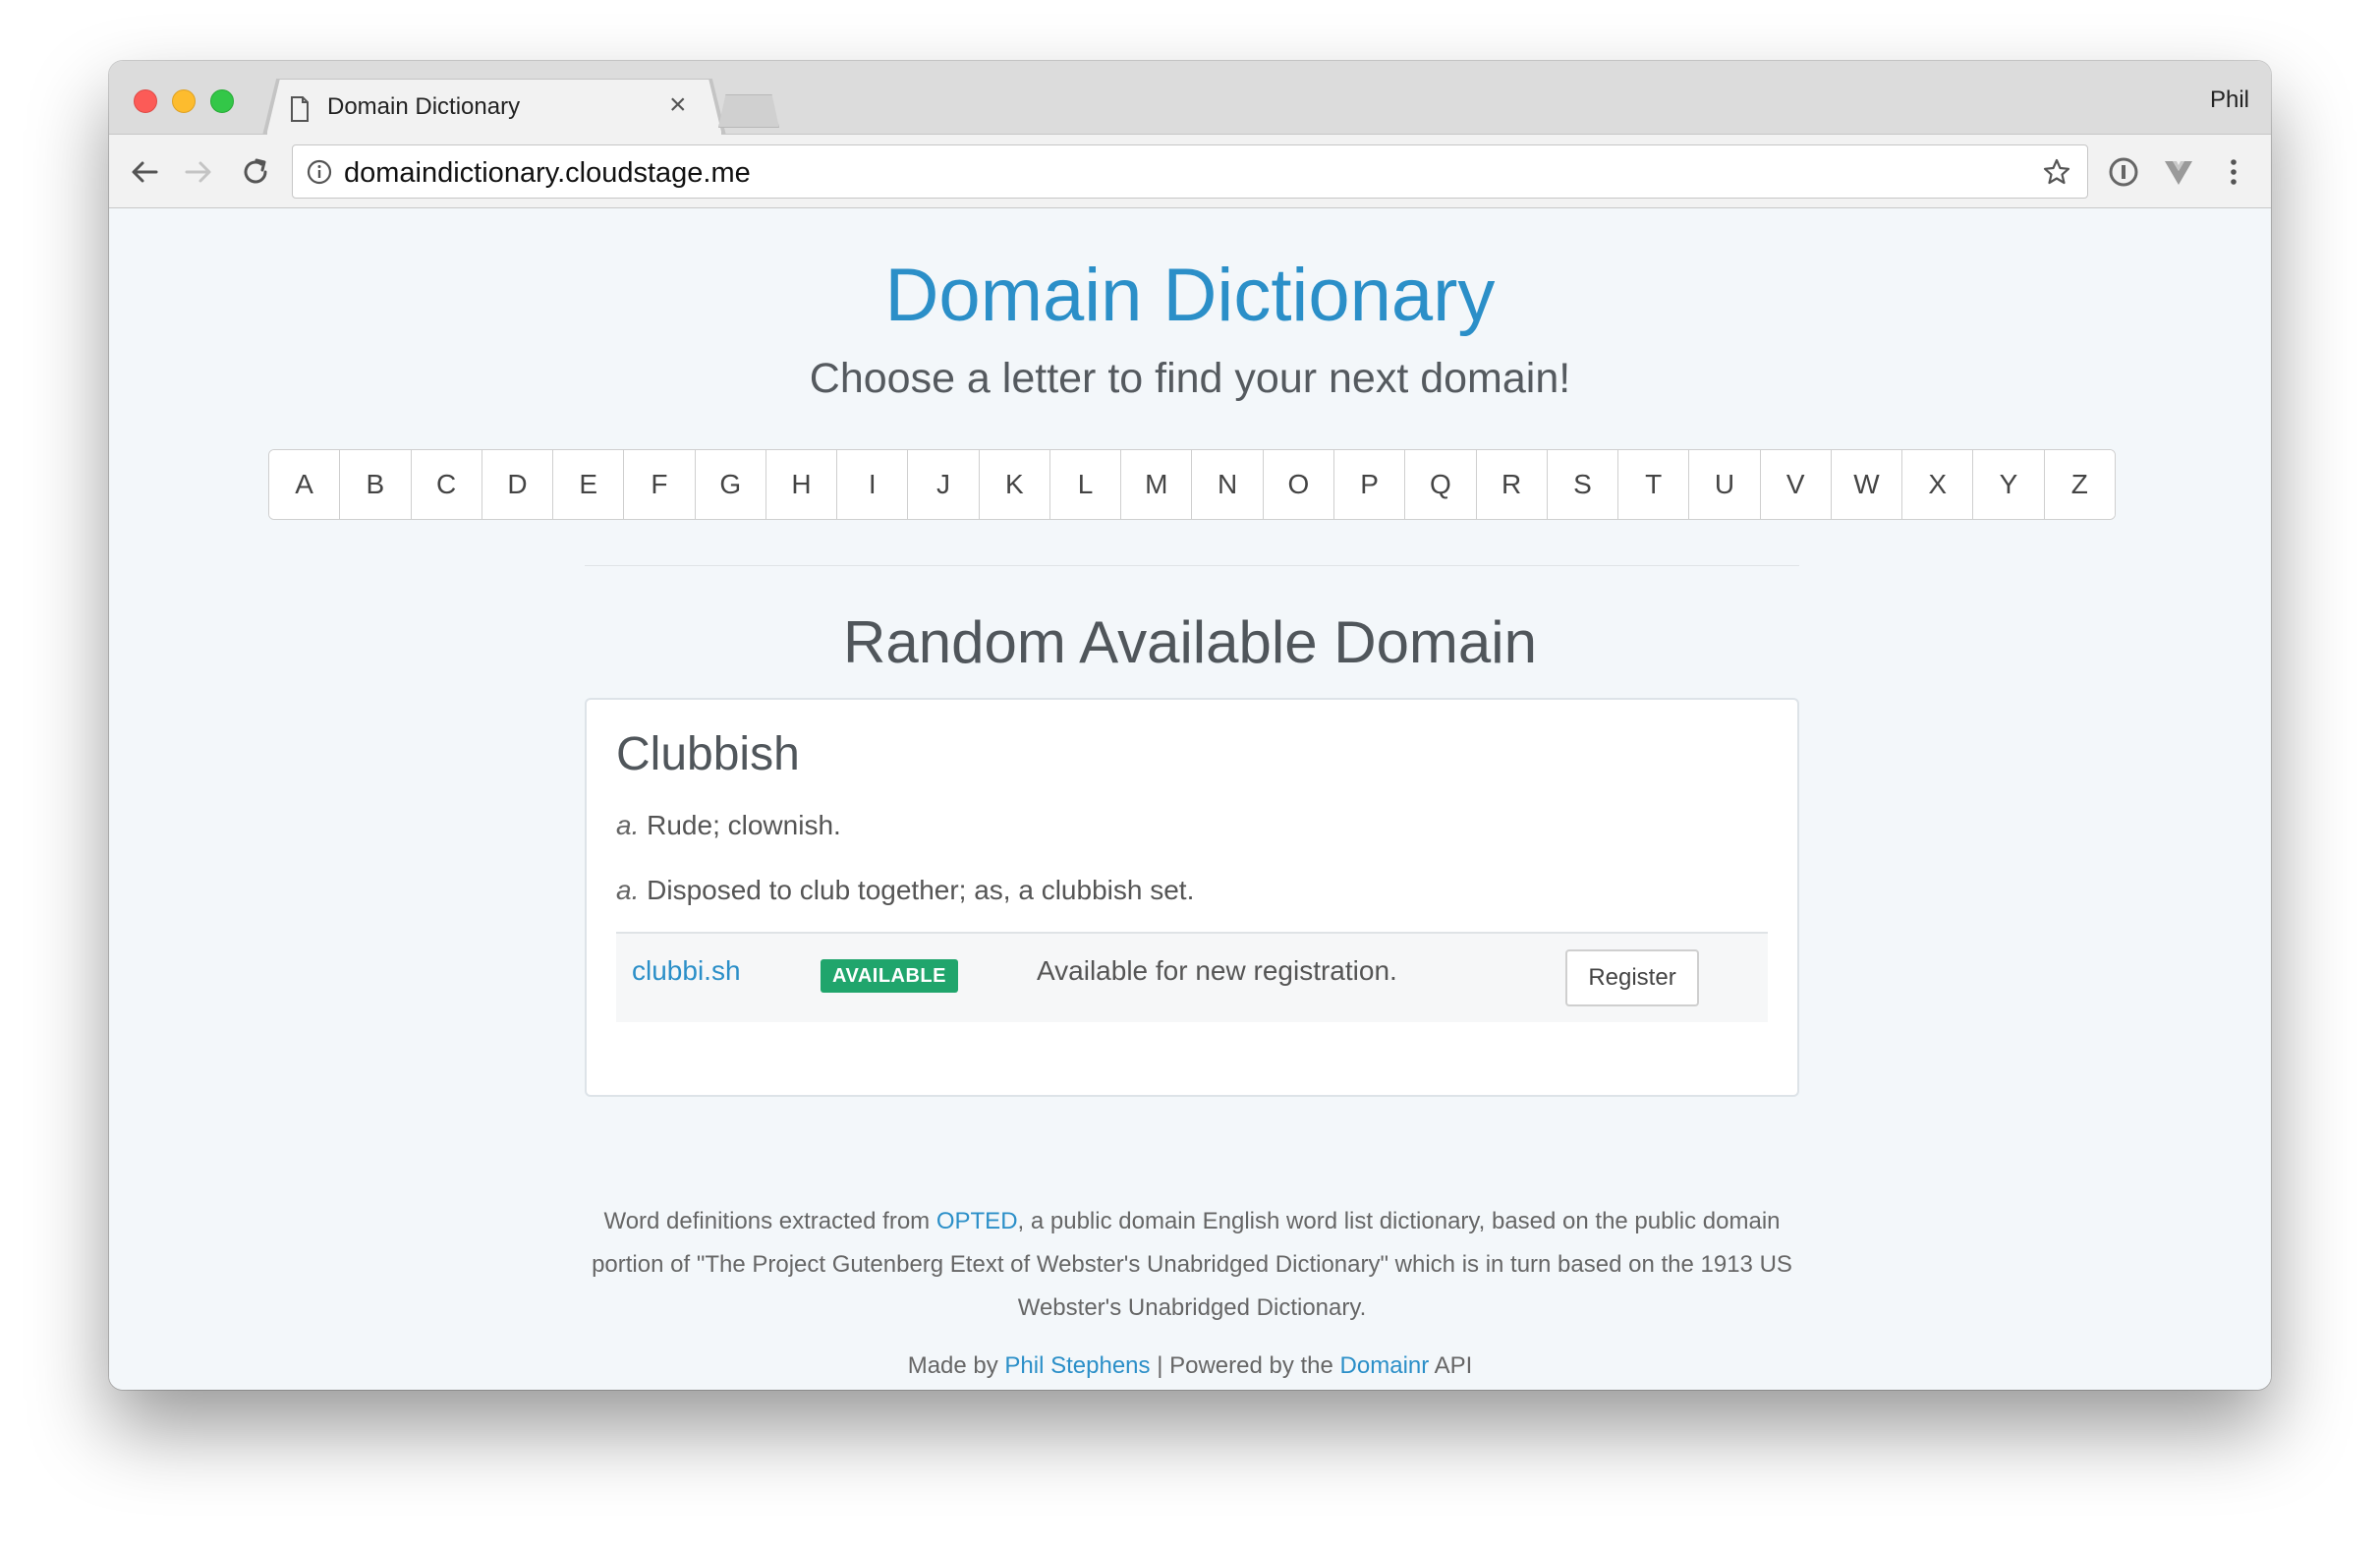  Describe the element at coordinates (1085, 484) in the screenshot. I see `letter-button-l: L` at that location.